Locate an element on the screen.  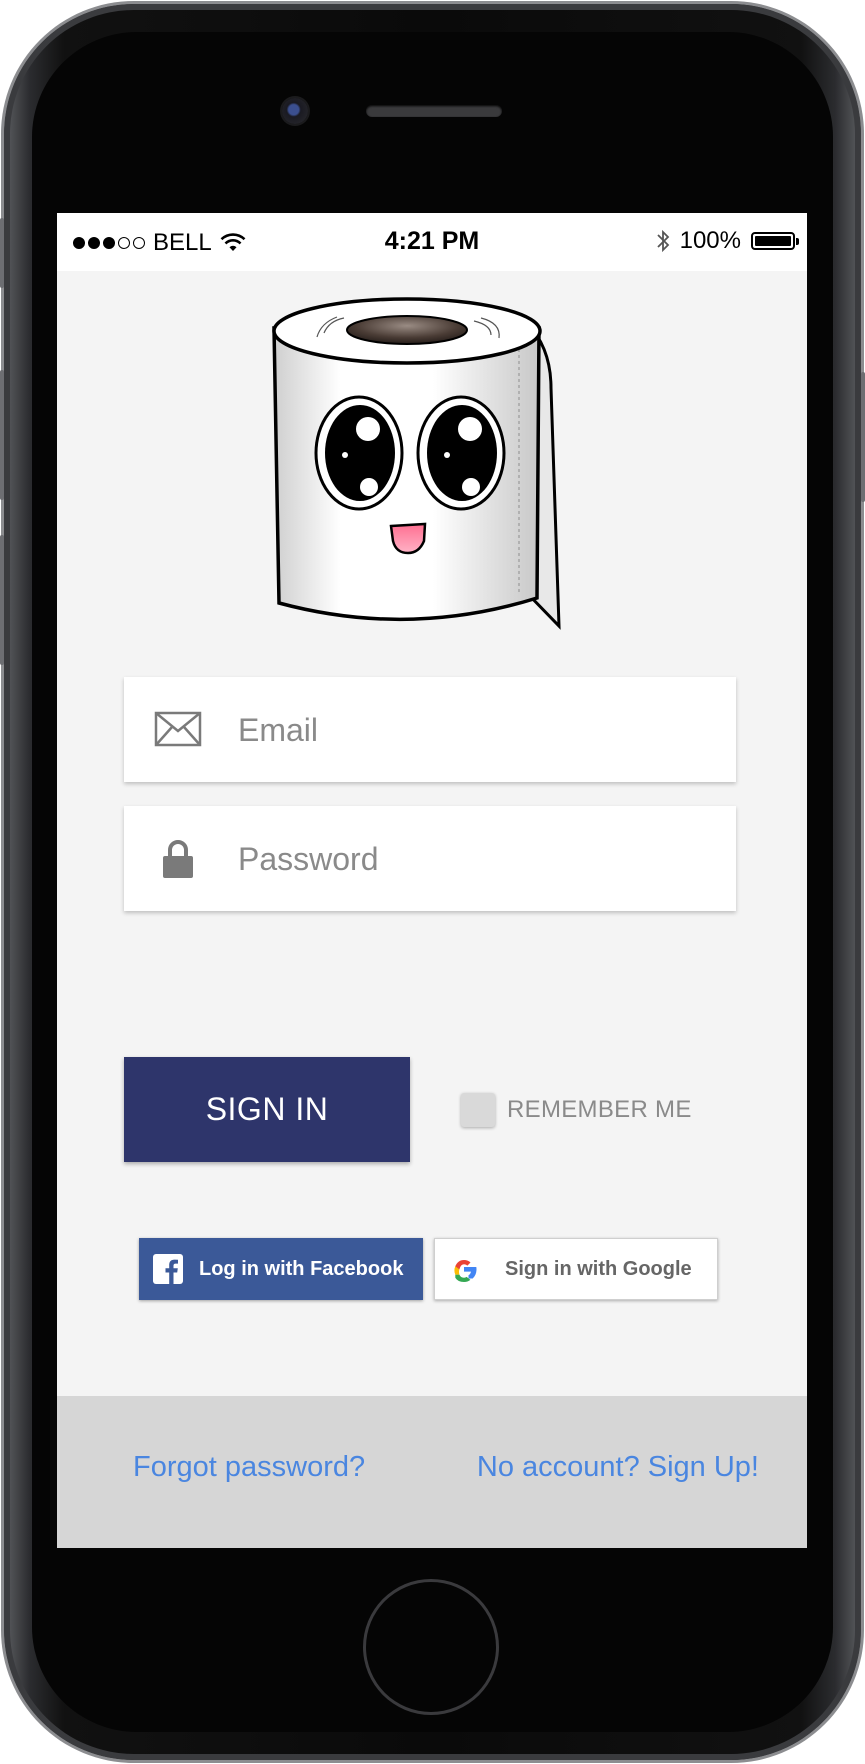
lock-icon is located at coordinates (178, 859).